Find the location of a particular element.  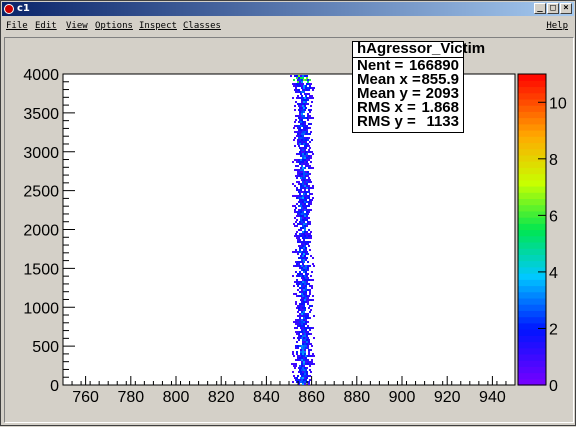

x-tick-label: 900 is located at coordinates (402, 397).